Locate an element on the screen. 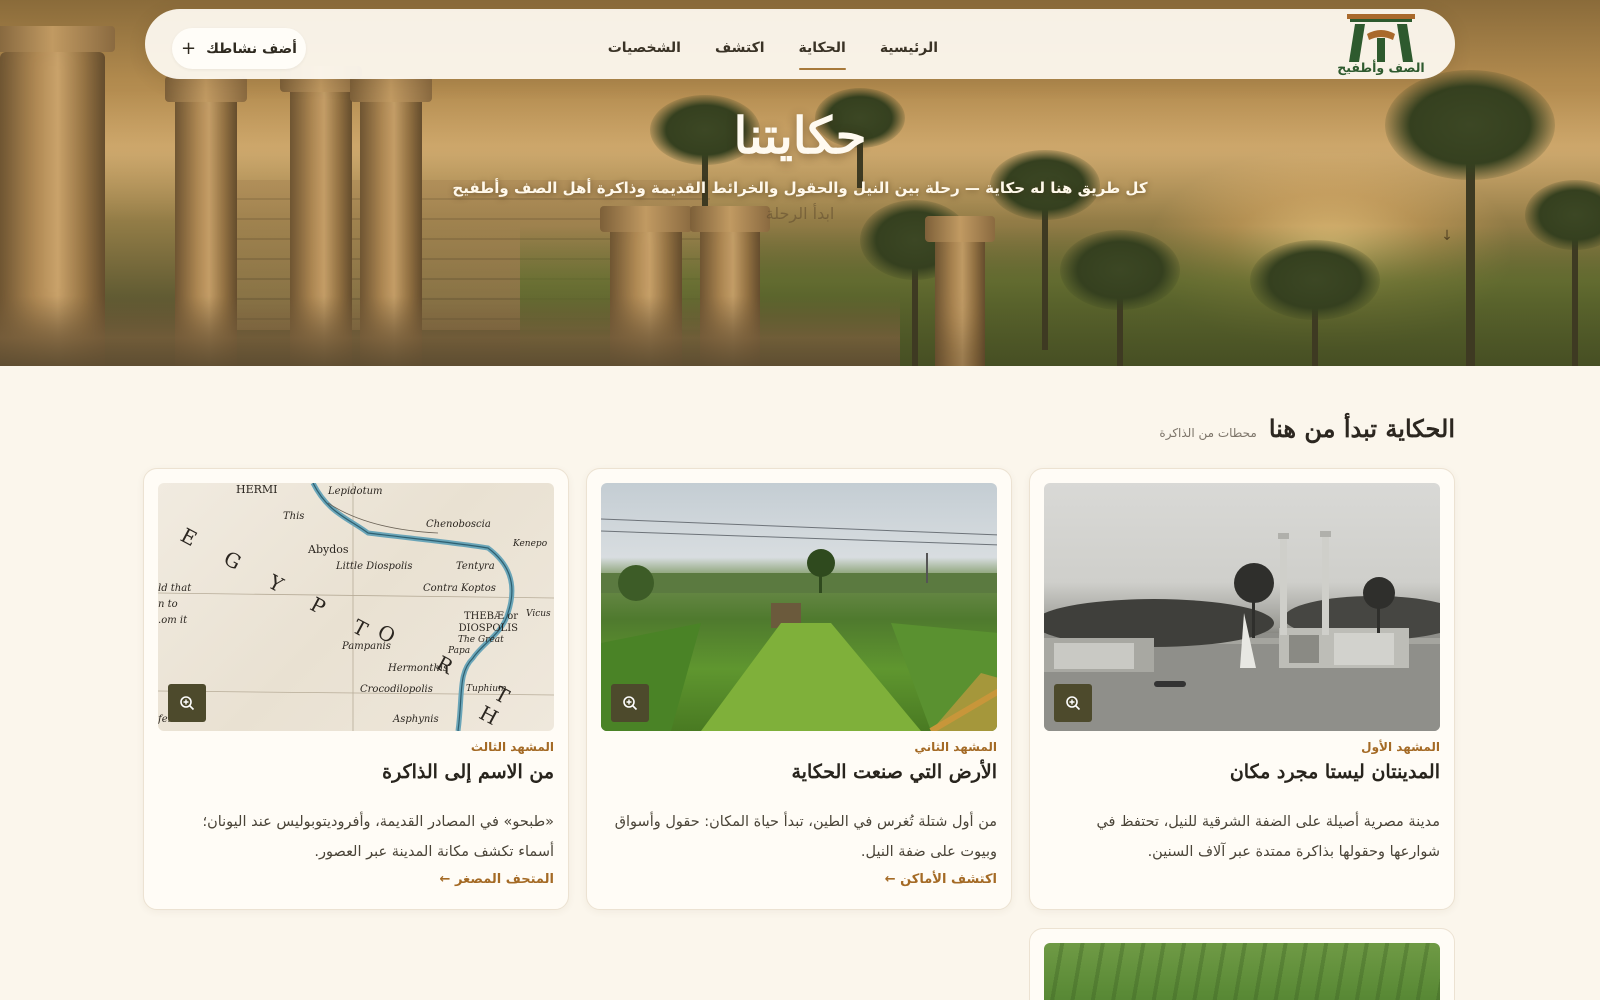  logo-text: الصف وأطفيح is located at coordinates (1381, 67).